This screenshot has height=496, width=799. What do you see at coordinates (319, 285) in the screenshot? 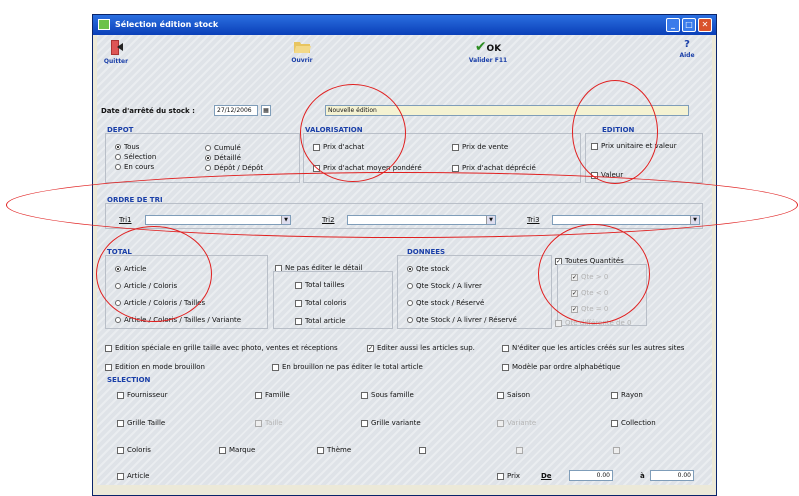
I see `total-tailles: Total tailles` at bounding box center [319, 285].